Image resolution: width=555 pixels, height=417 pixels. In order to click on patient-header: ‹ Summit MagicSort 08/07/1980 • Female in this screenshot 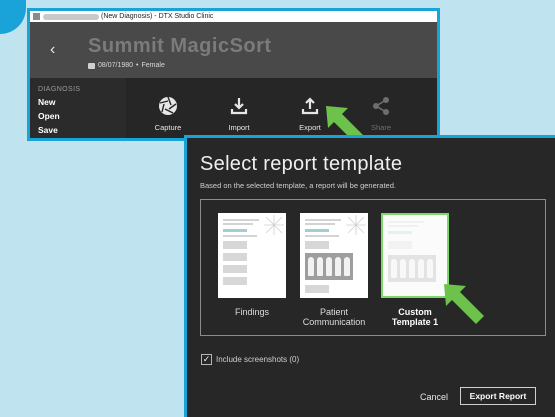, I will do `click(233, 50)`.